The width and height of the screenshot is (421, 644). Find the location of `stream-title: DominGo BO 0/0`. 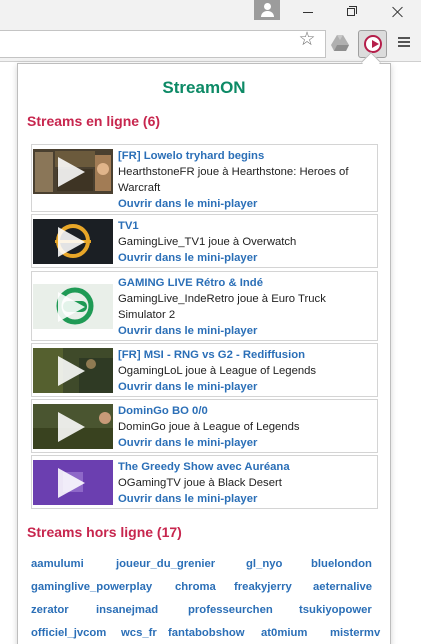

stream-title: DominGo BO 0/0 is located at coordinates (247, 411).